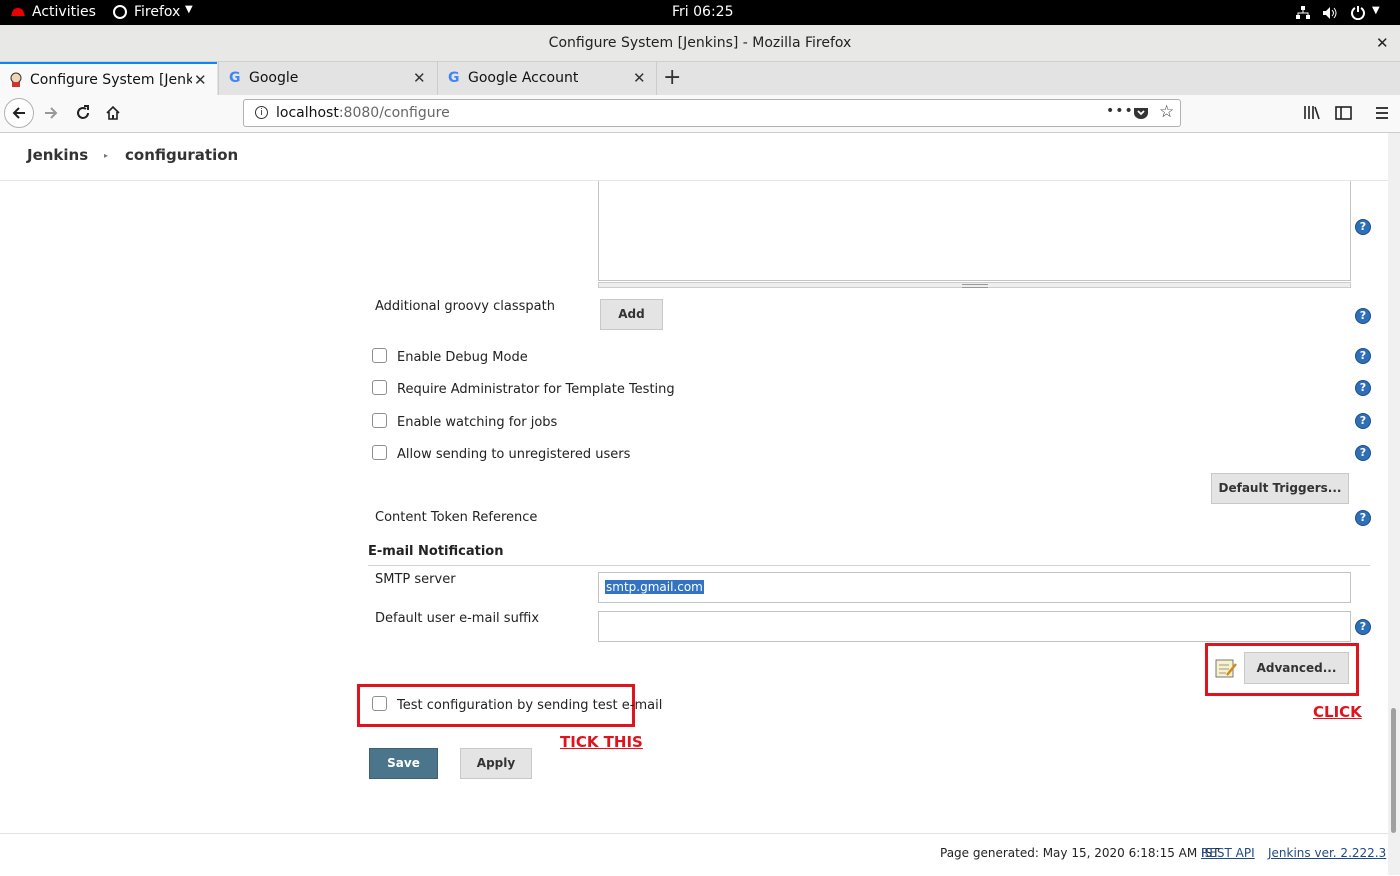  What do you see at coordinates (327, 78) in the screenshot?
I see `tab-google: G Google ✕` at bounding box center [327, 78].